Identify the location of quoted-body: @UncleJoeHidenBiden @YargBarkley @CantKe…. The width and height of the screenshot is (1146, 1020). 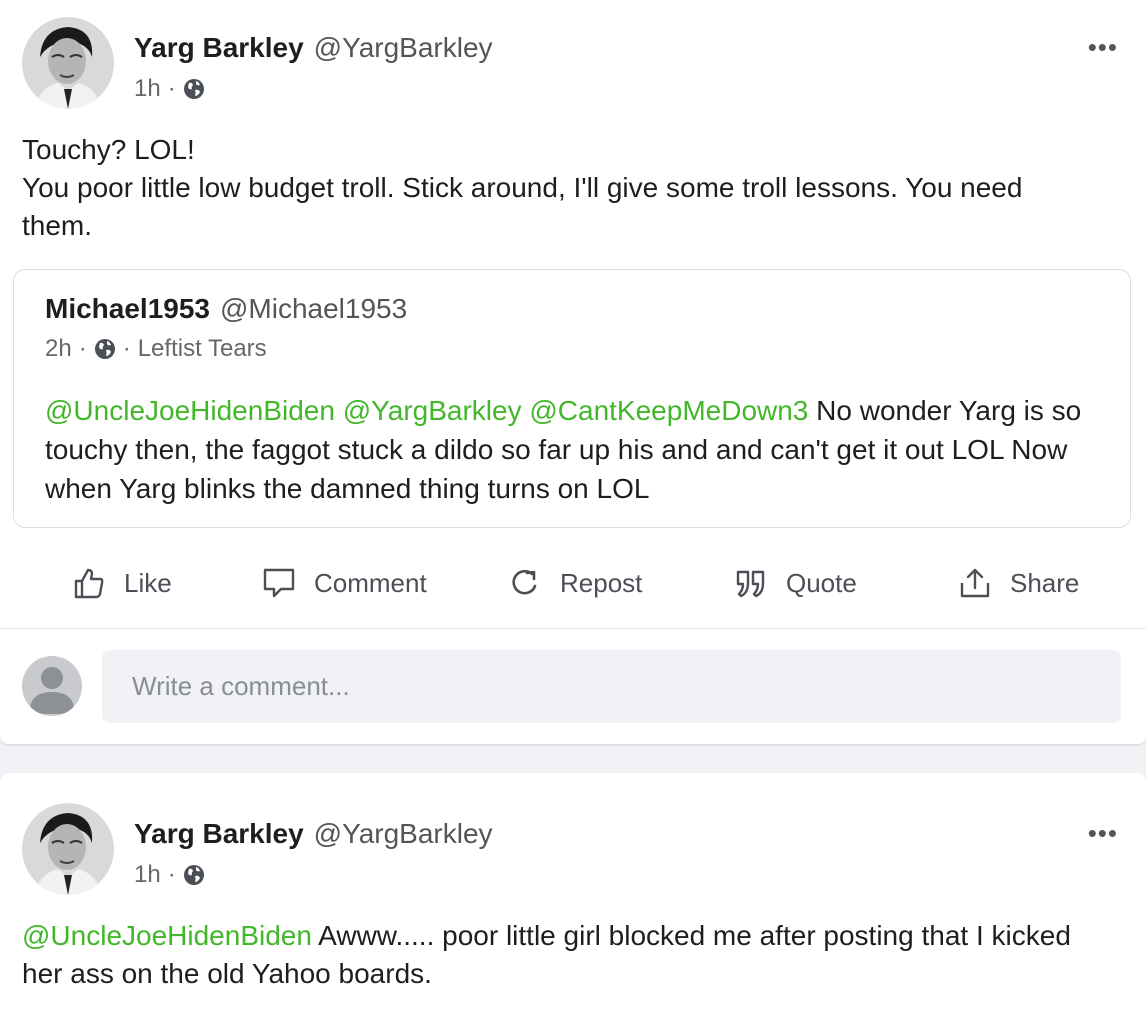
(567, 449).